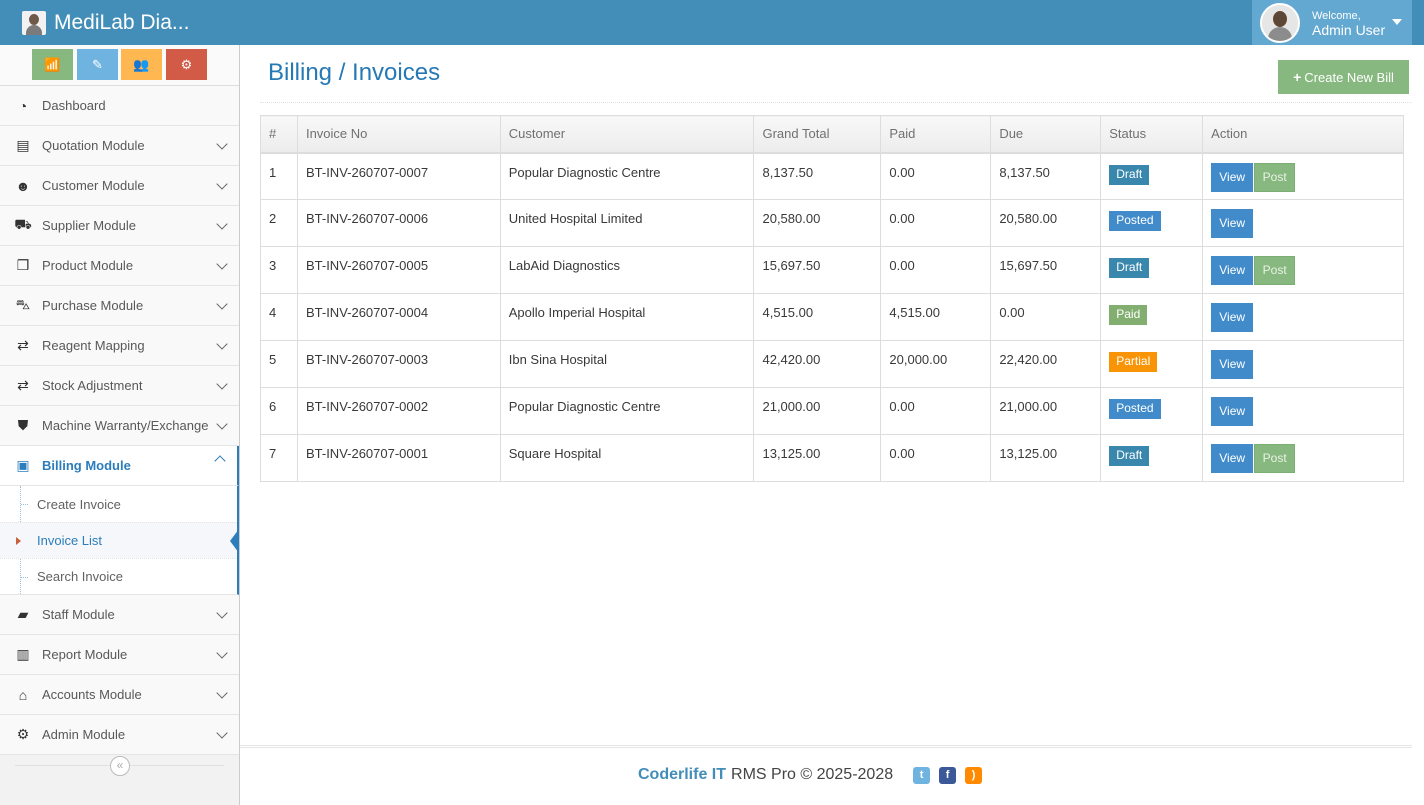 This screenshot has width=1424, height=805. I want to click on shortcut-users-button: 👥, so click(141, 64).